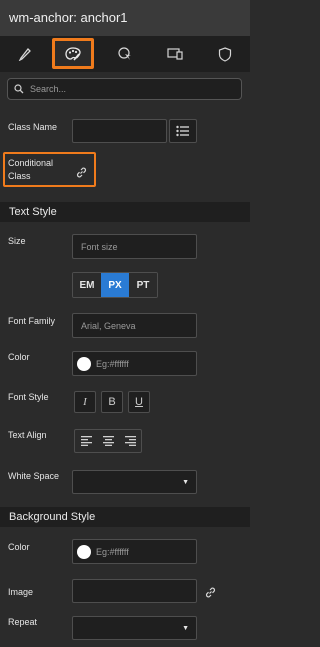 This screenshot has width=320, height=647. I want to click on devices-icon, so click(175, 54).